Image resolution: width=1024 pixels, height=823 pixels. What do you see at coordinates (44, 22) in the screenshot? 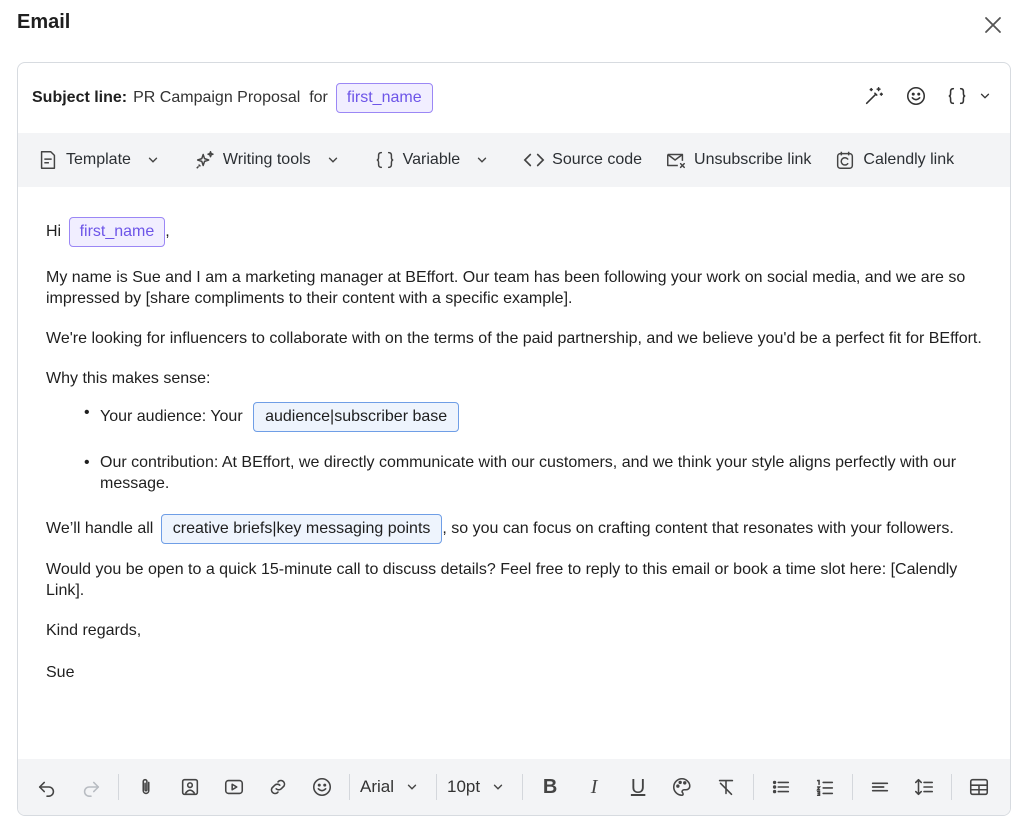
I see `dialog-title: Email` at bounding box center [44, 22].